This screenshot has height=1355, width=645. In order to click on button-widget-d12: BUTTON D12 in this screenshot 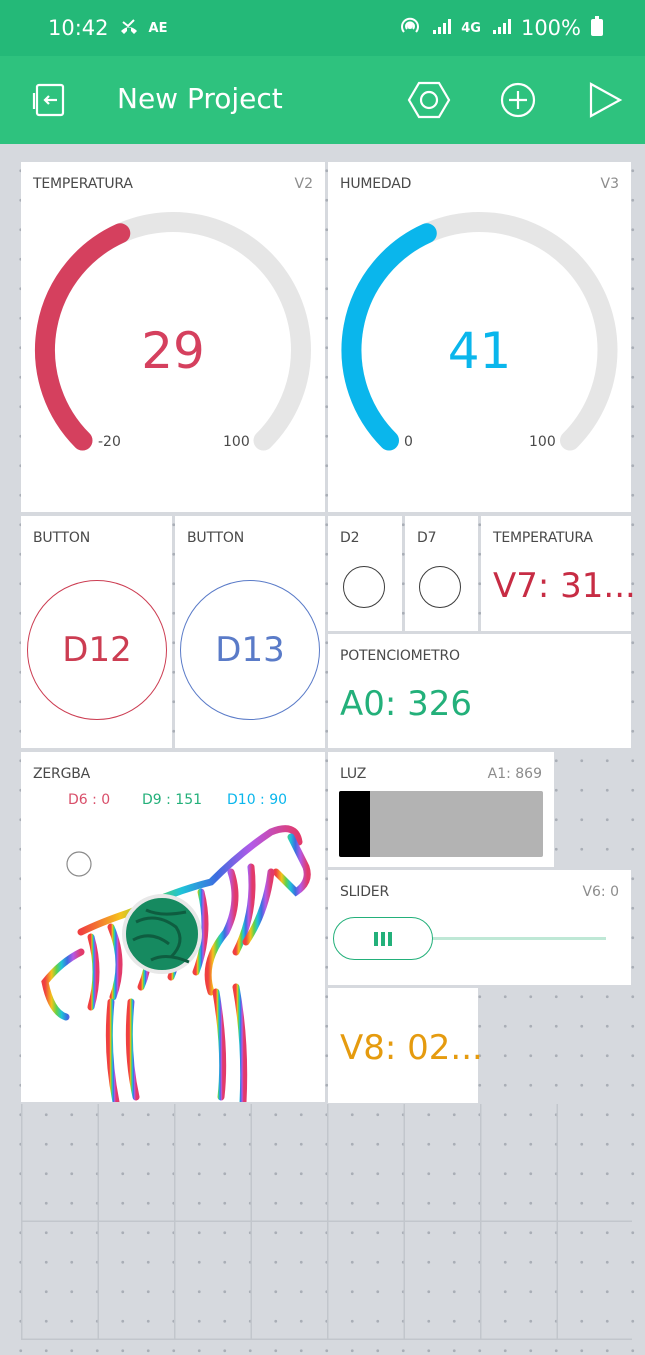, I will do `click(96, 632)`.